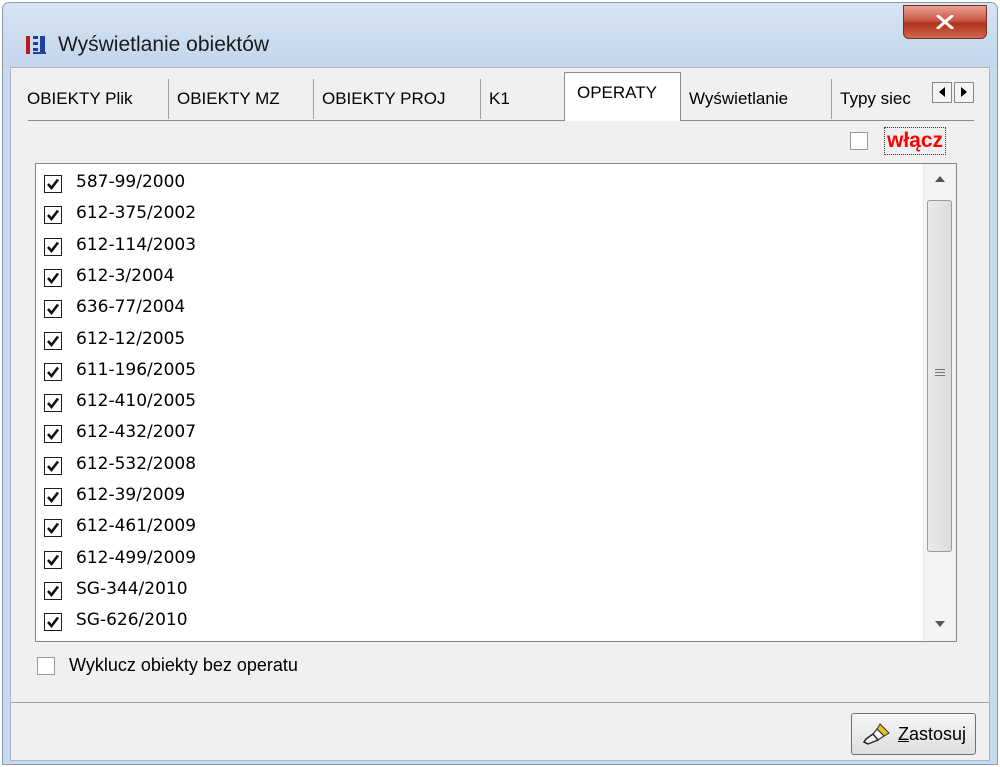  I want to click on tab-scroll-left-button, so click(942, 92).